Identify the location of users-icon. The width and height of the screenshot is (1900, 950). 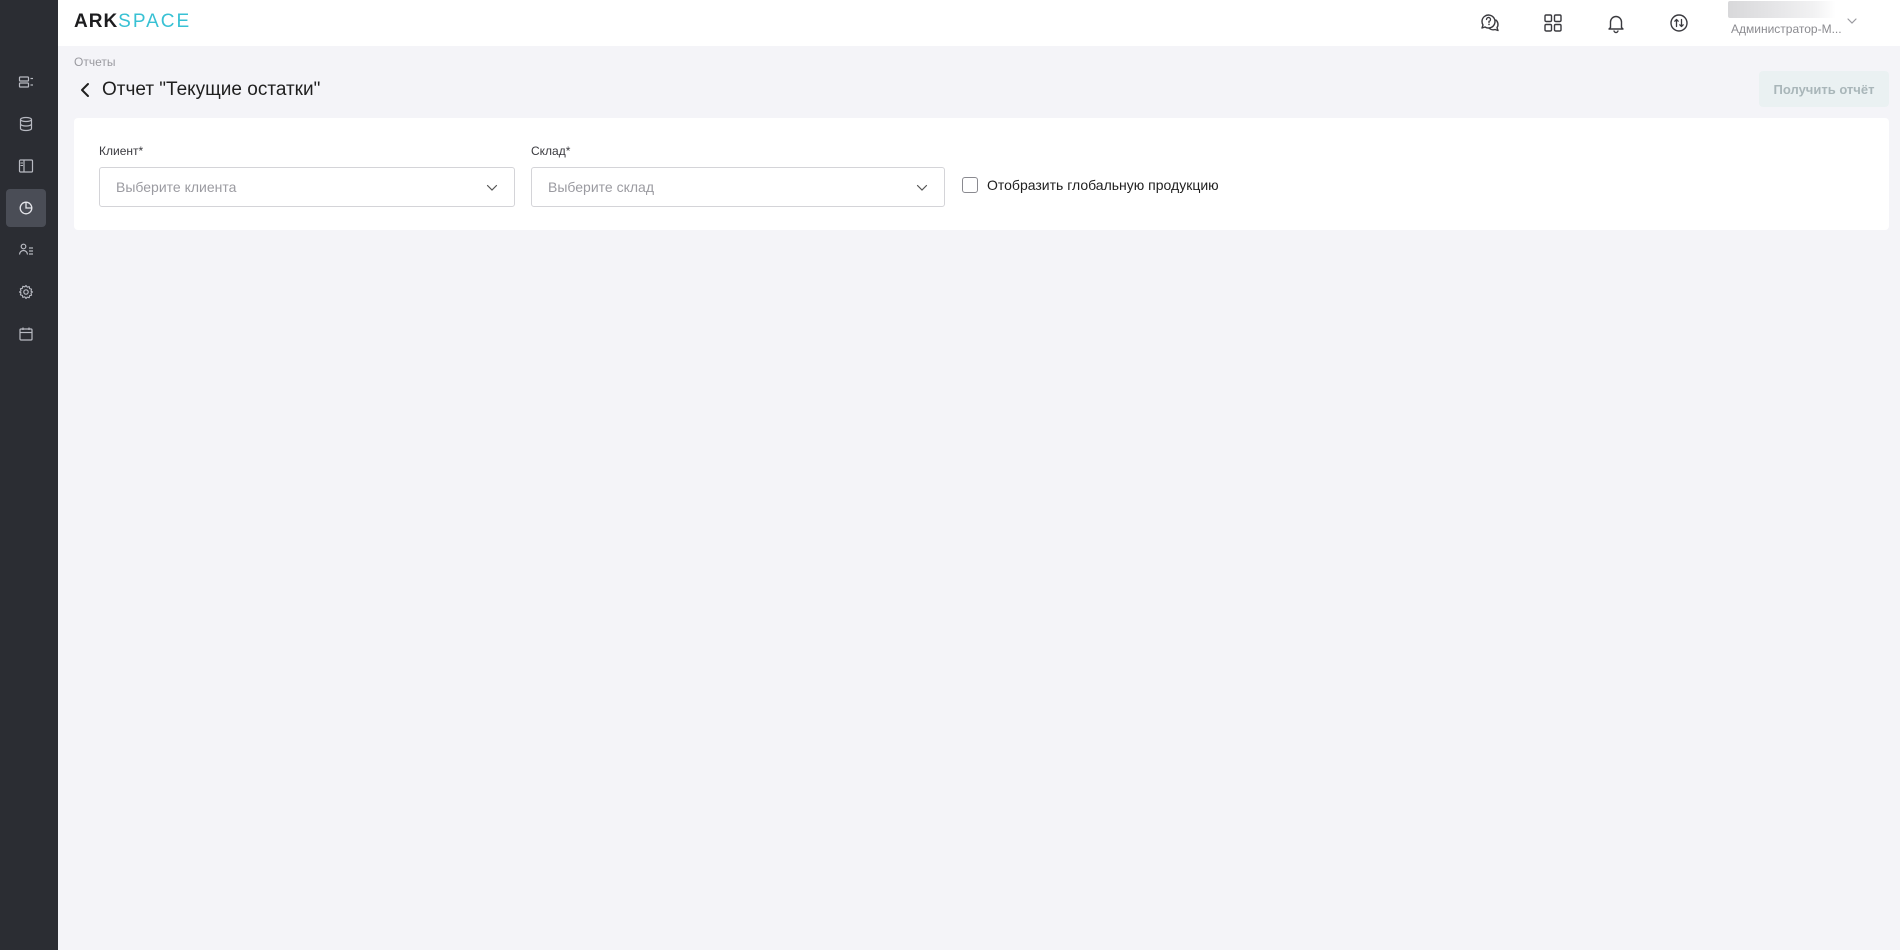
(25, 249).